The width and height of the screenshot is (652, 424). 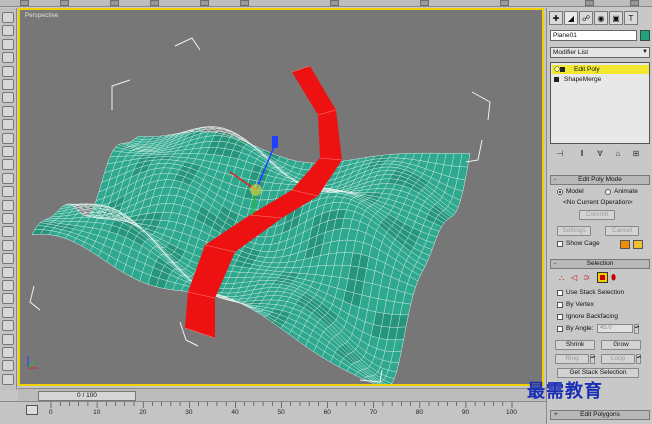 I want to click on cage-color-swatch, so click(x=625, y=244).